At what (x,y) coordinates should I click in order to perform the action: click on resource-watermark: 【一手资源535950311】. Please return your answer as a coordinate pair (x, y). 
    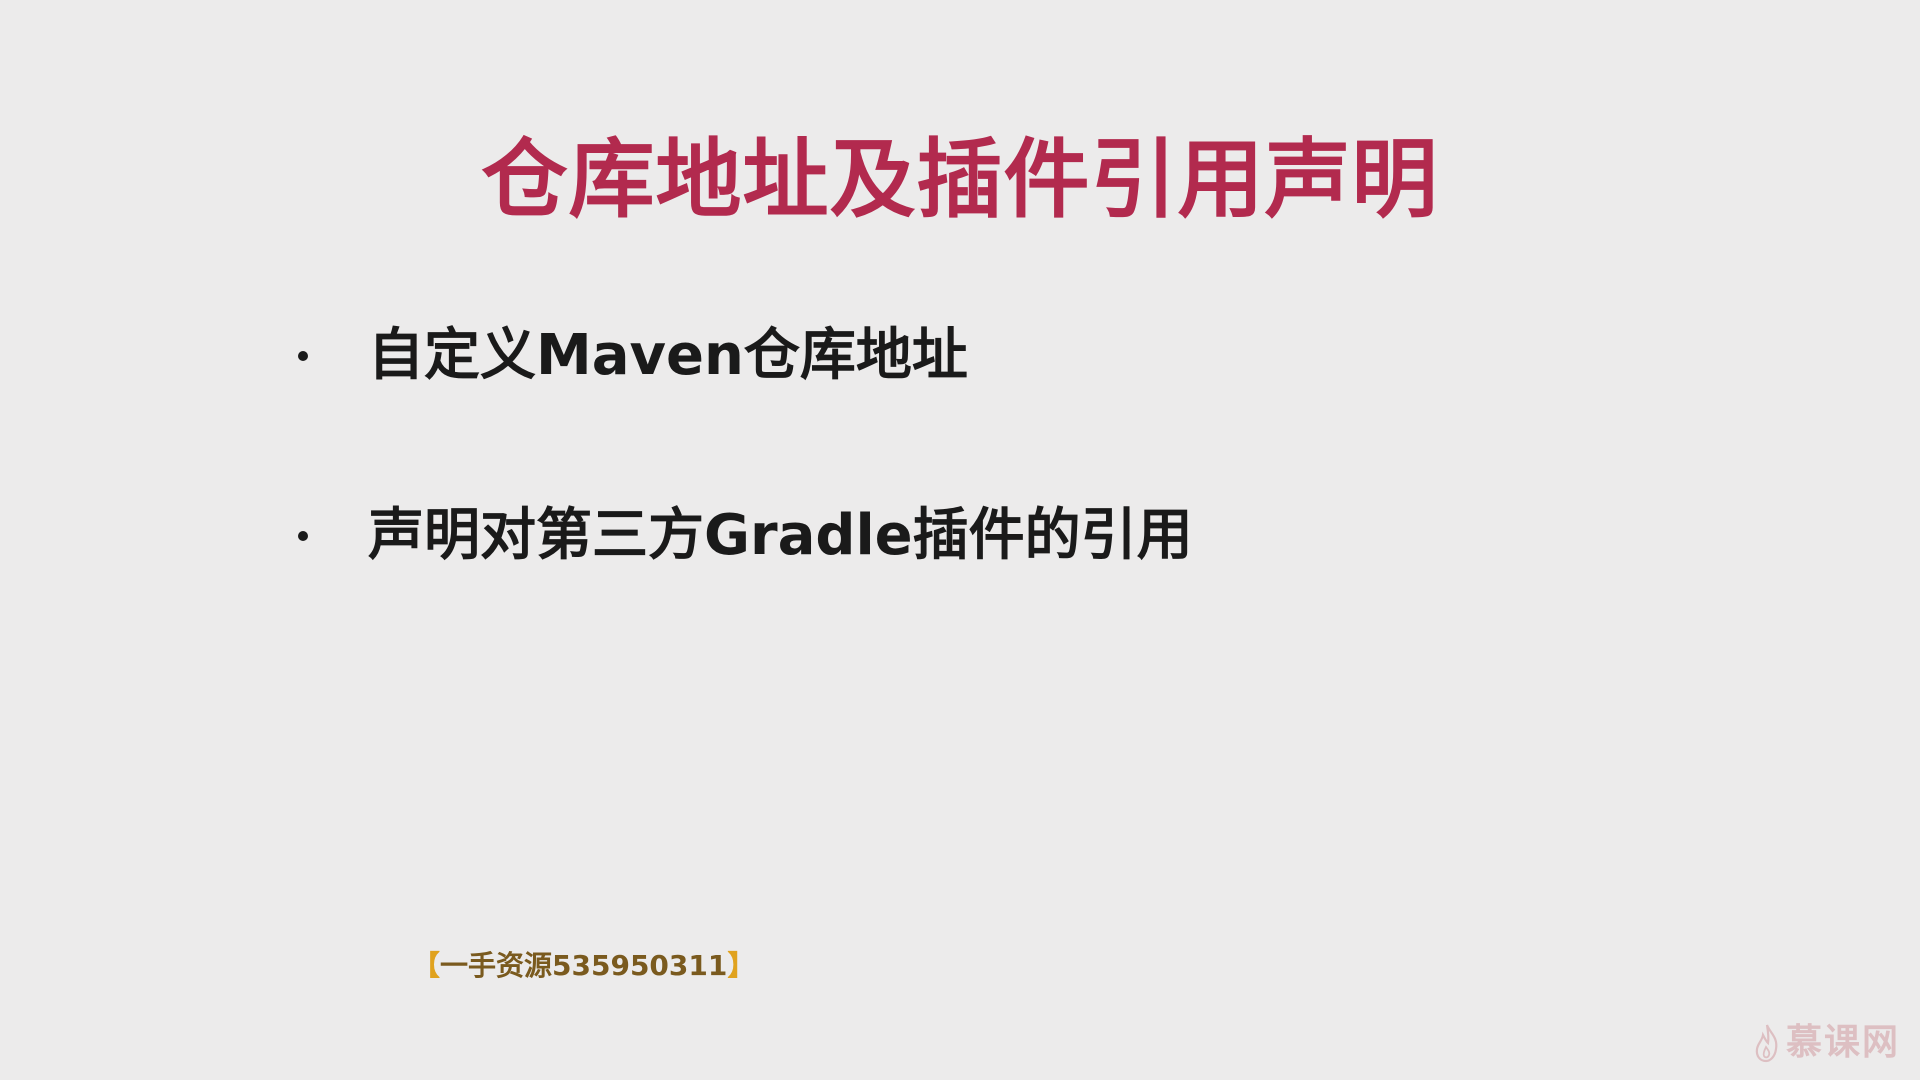
    Looking at the image, I should click on (583, 966).